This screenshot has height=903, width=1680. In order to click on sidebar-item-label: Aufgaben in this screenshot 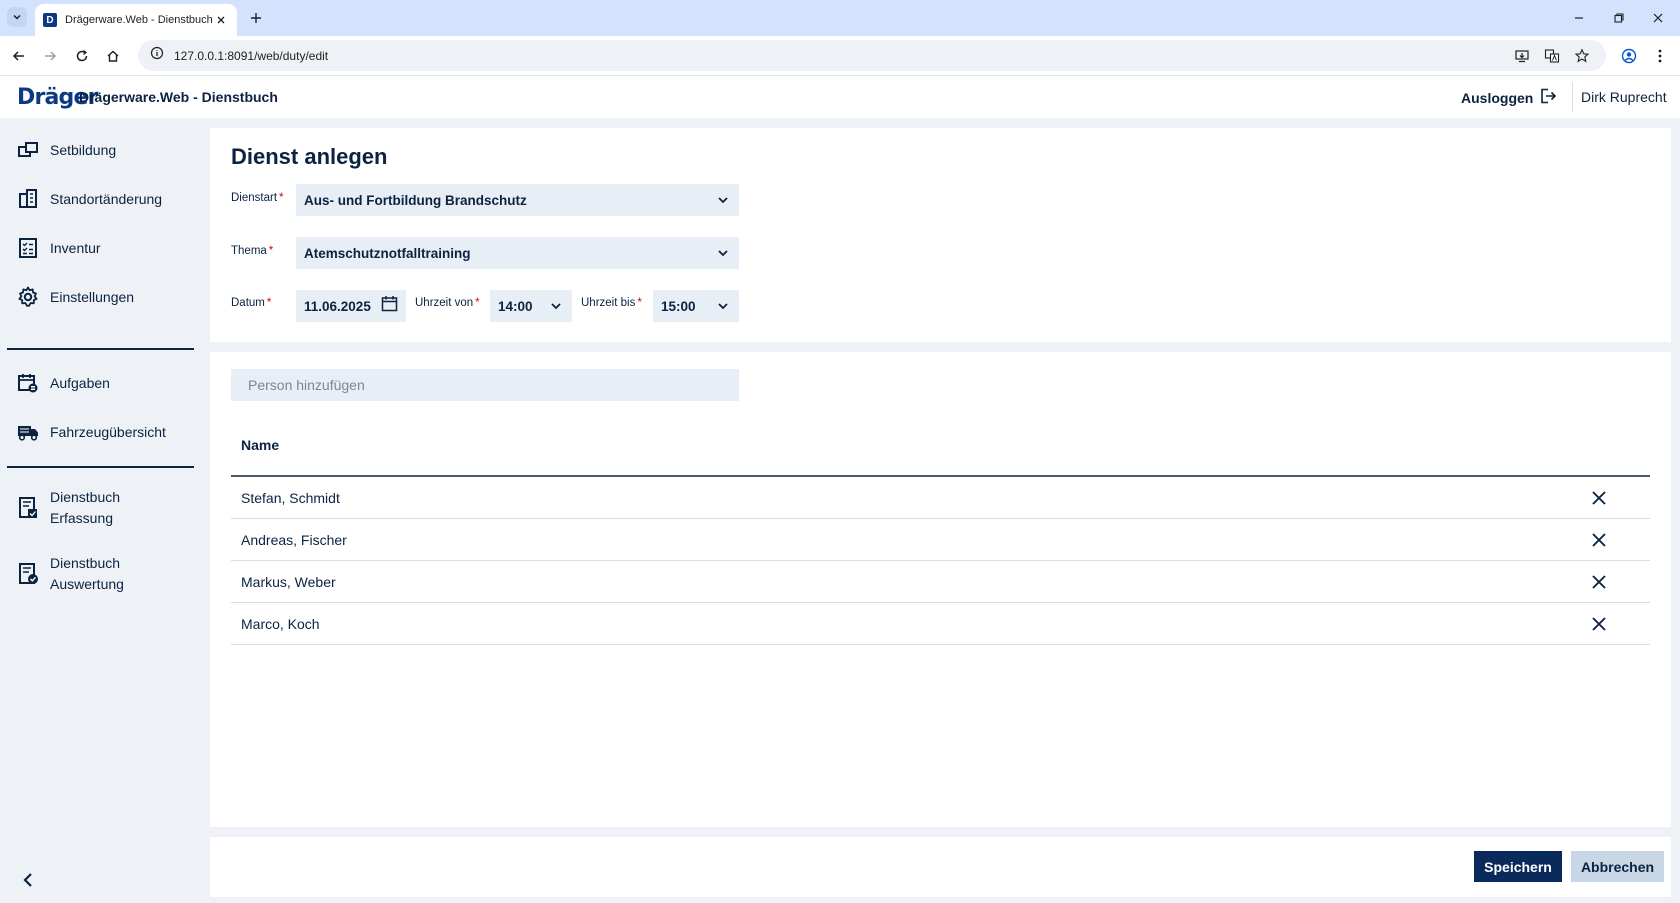, I will do `click(80, 382)`.